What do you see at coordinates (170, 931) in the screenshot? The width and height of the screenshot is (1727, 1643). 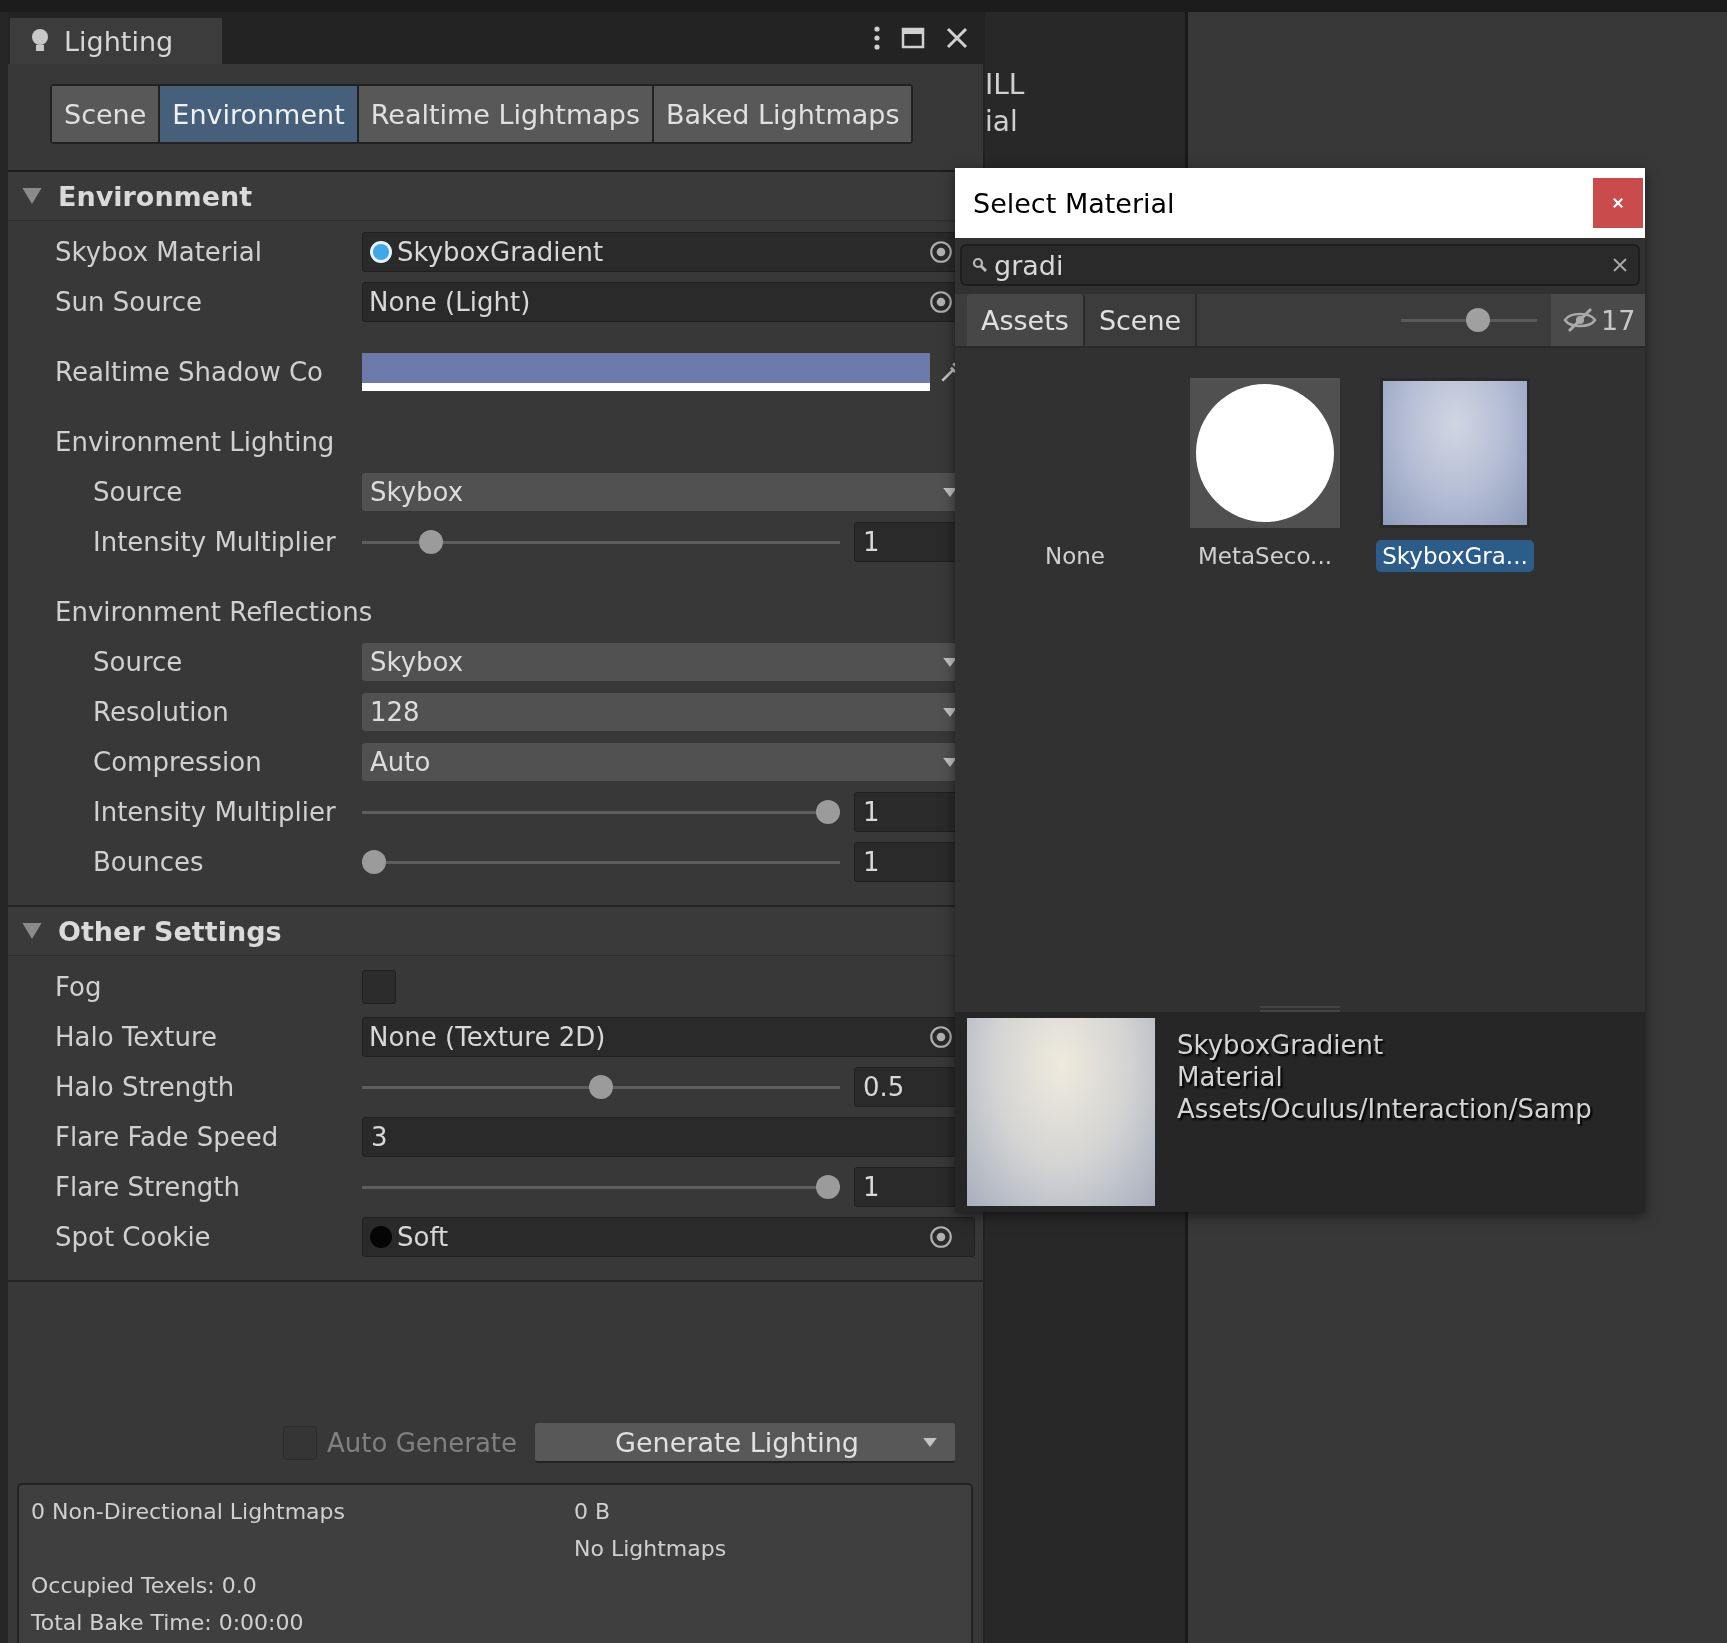 I see `section-title: Other Settings` at bounding box center [170, 931].